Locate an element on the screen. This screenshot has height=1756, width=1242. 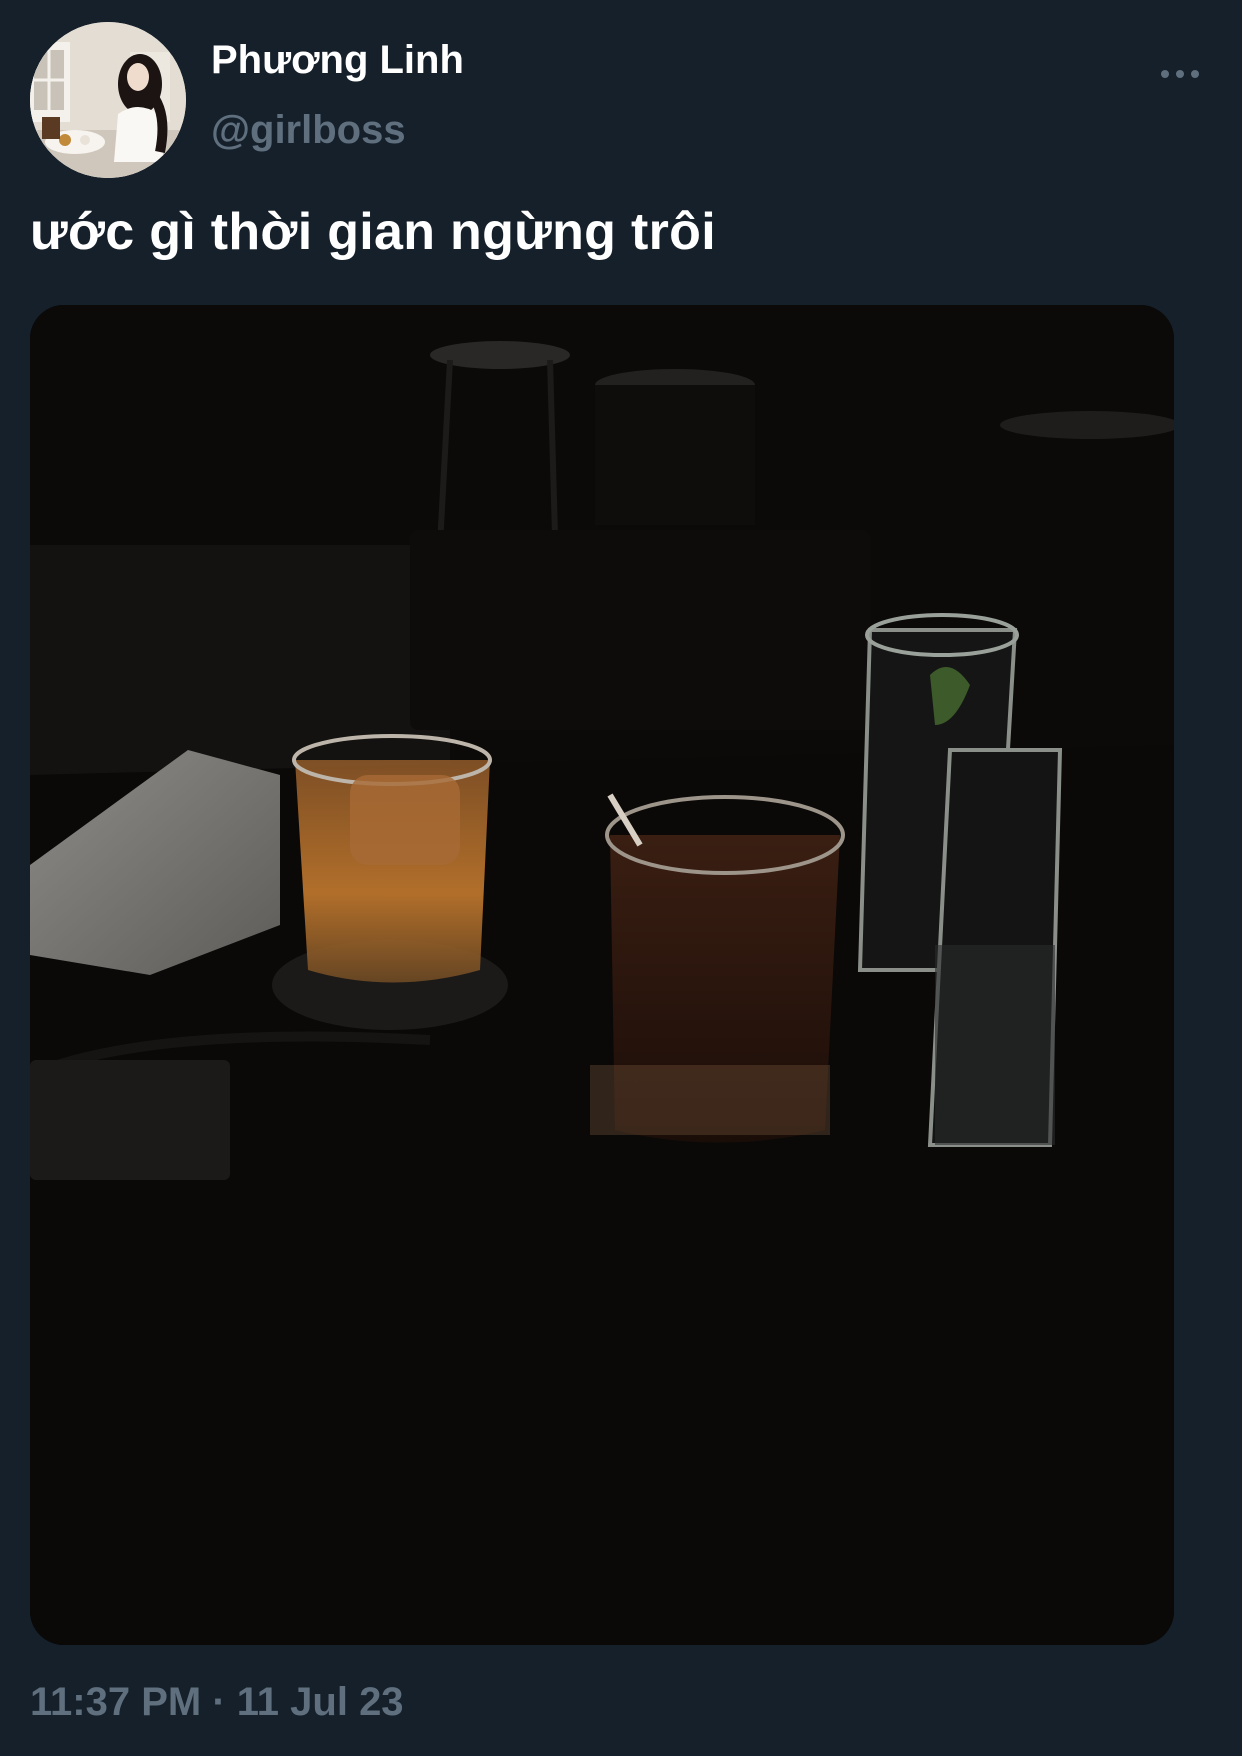
avatar-photo is located at coordinates (108, 100).